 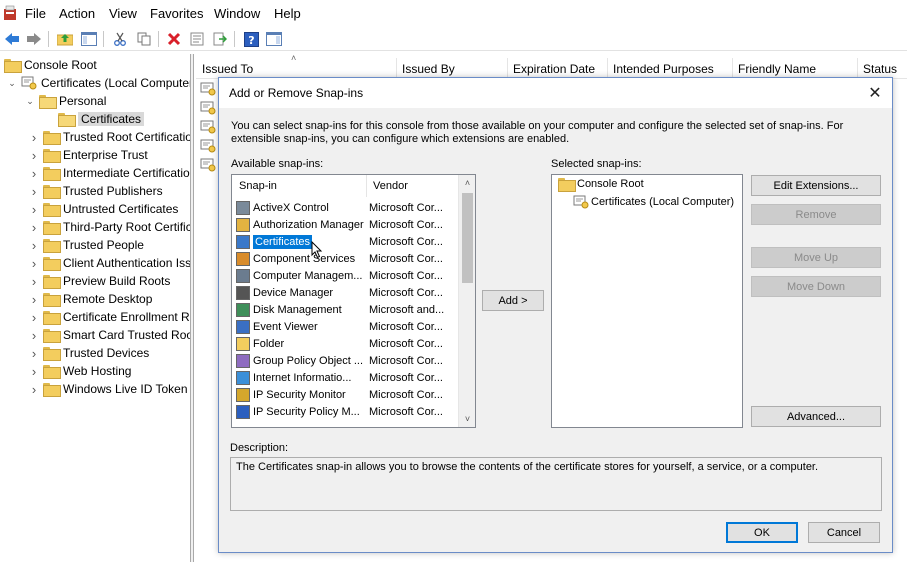 What do you see at coordinates (115, 83) in the screenshot?
I see `tree-node-label: Certificates (Local Computer)` at bounding box center [115, 83].